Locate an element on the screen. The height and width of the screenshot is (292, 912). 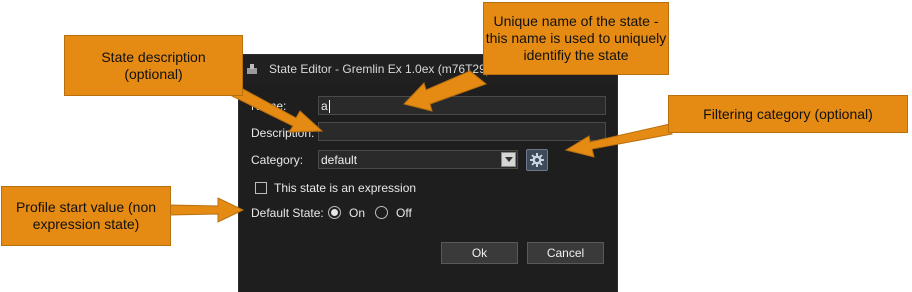
arrow-to-name is located at coordinates (445, 91).